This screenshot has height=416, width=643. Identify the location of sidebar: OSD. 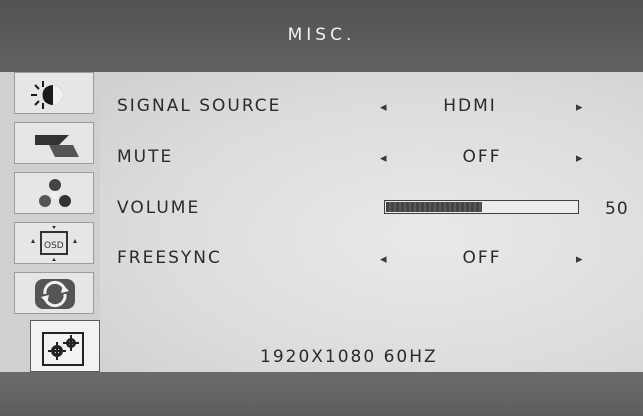
(50, 222).